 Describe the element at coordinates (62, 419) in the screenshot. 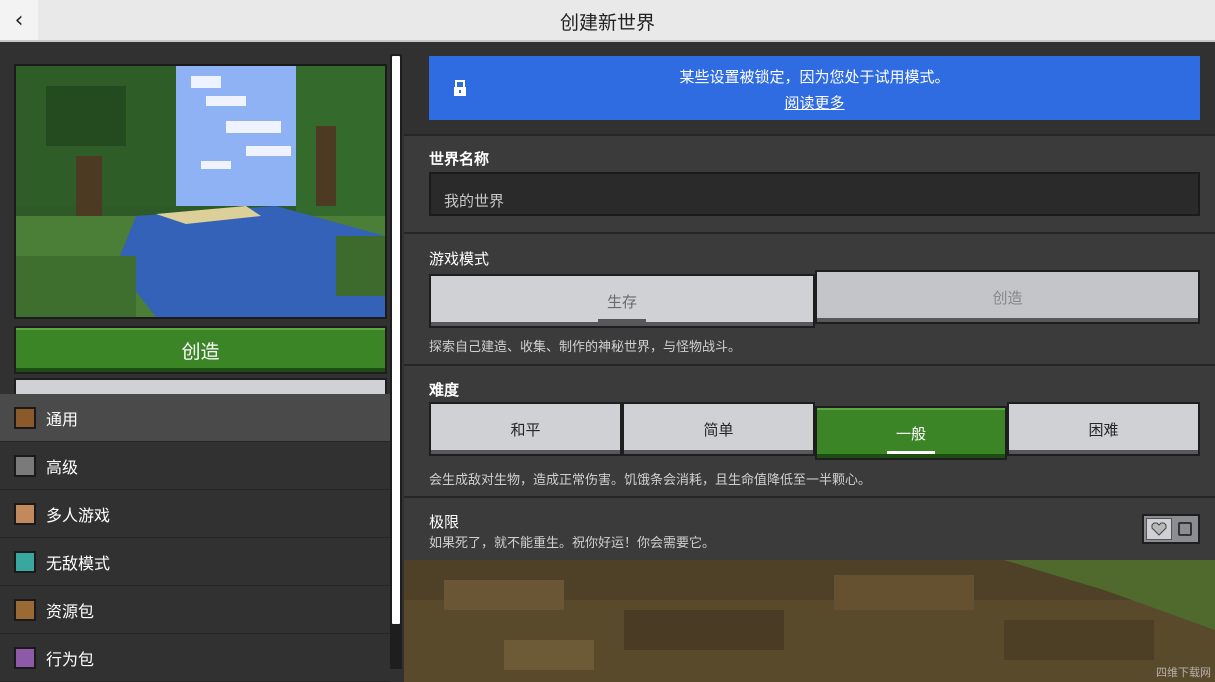

I see `nav-item-label: 通用` at that location.